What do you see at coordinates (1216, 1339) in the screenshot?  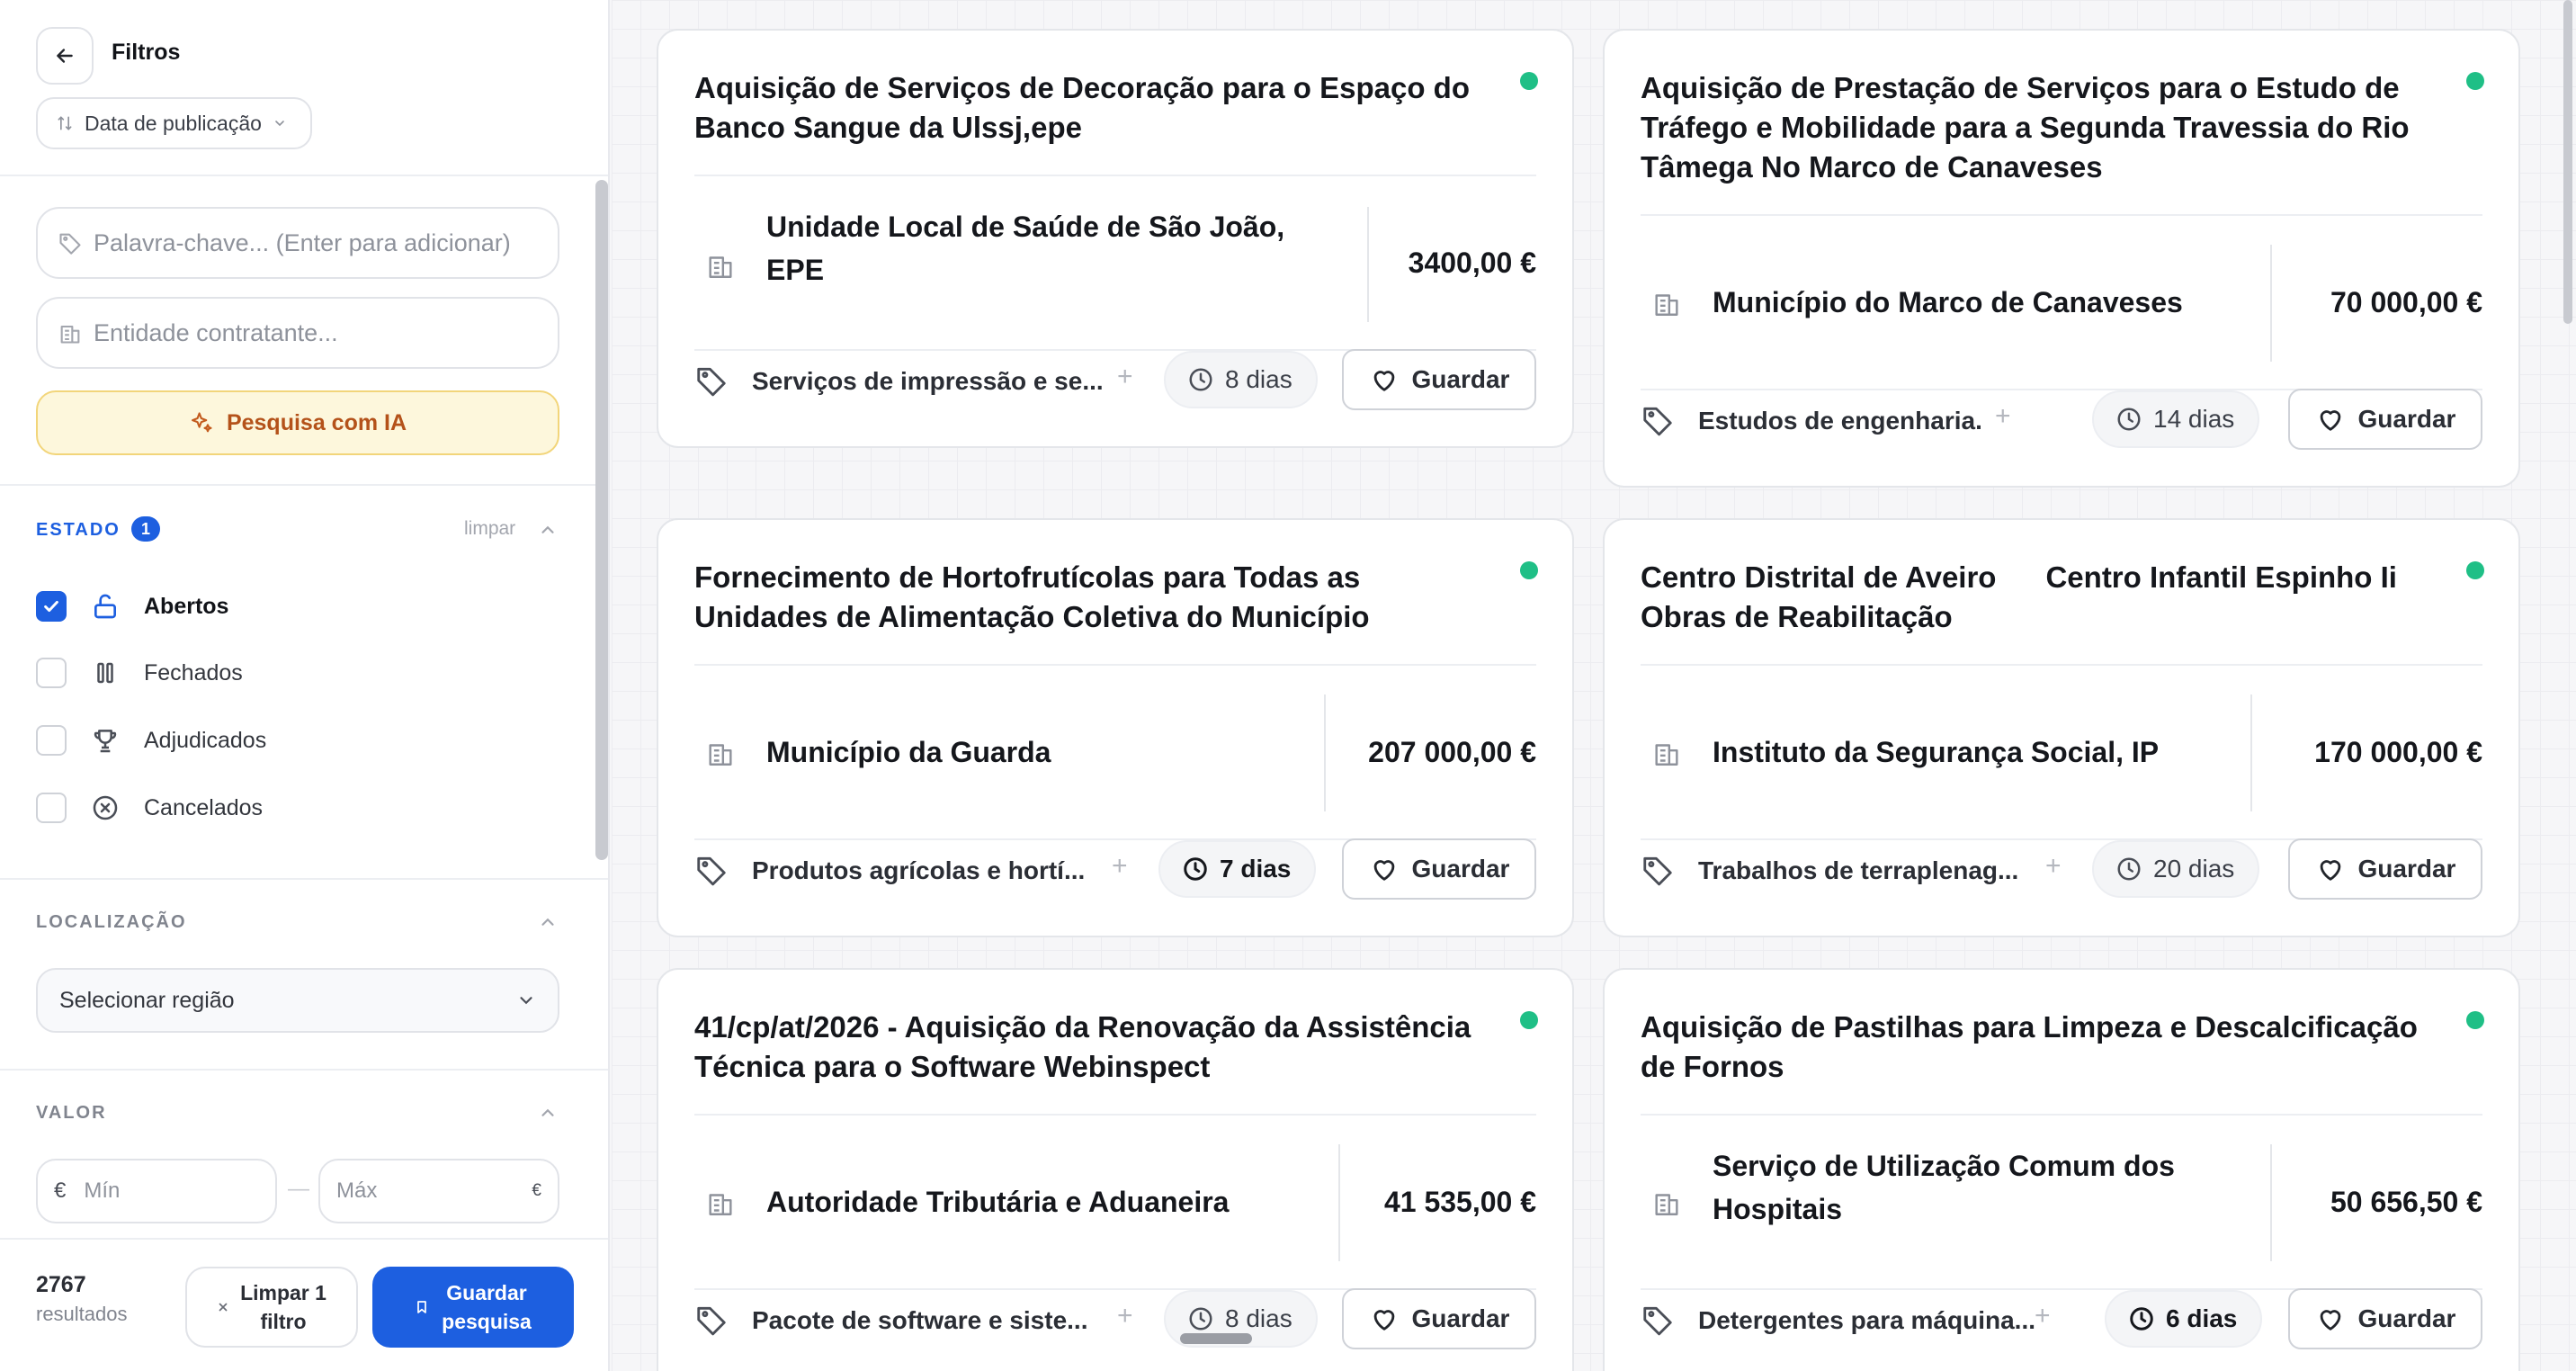 I see `horizontal-scroll-indicator` at bounding box center [1216, 1339].